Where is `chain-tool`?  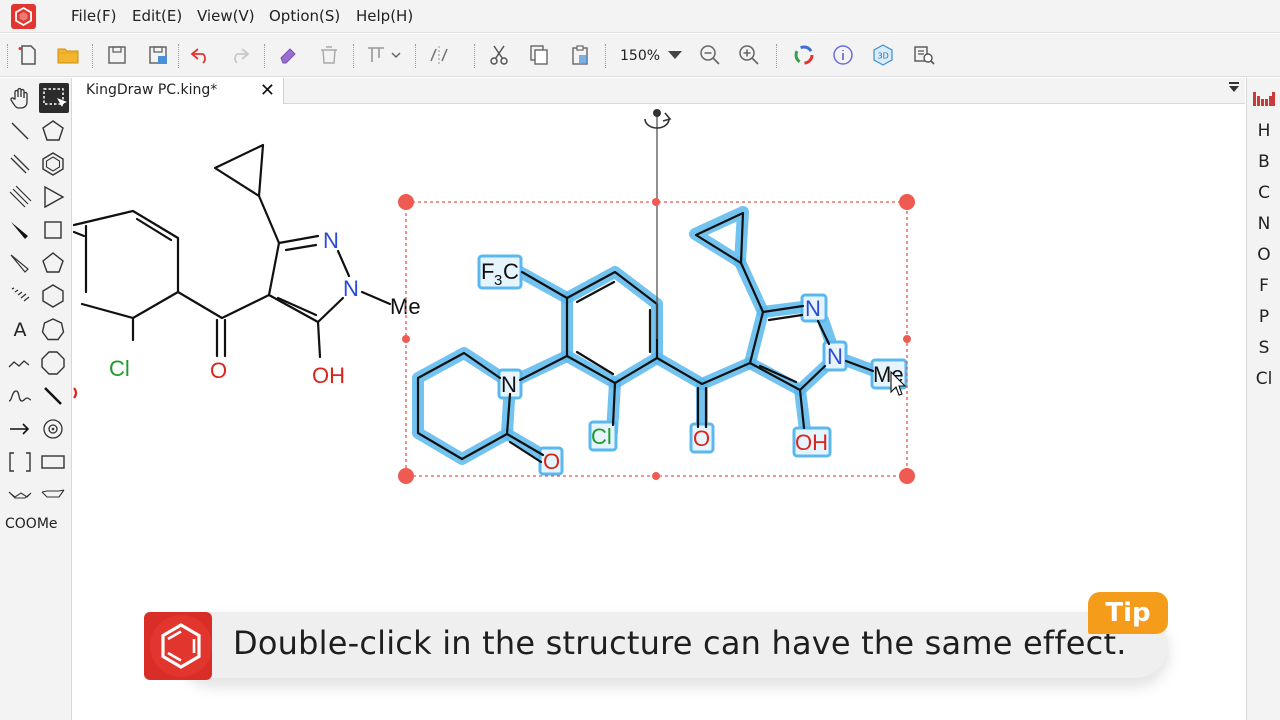
chain-tool is located at coordinates (20, 363).